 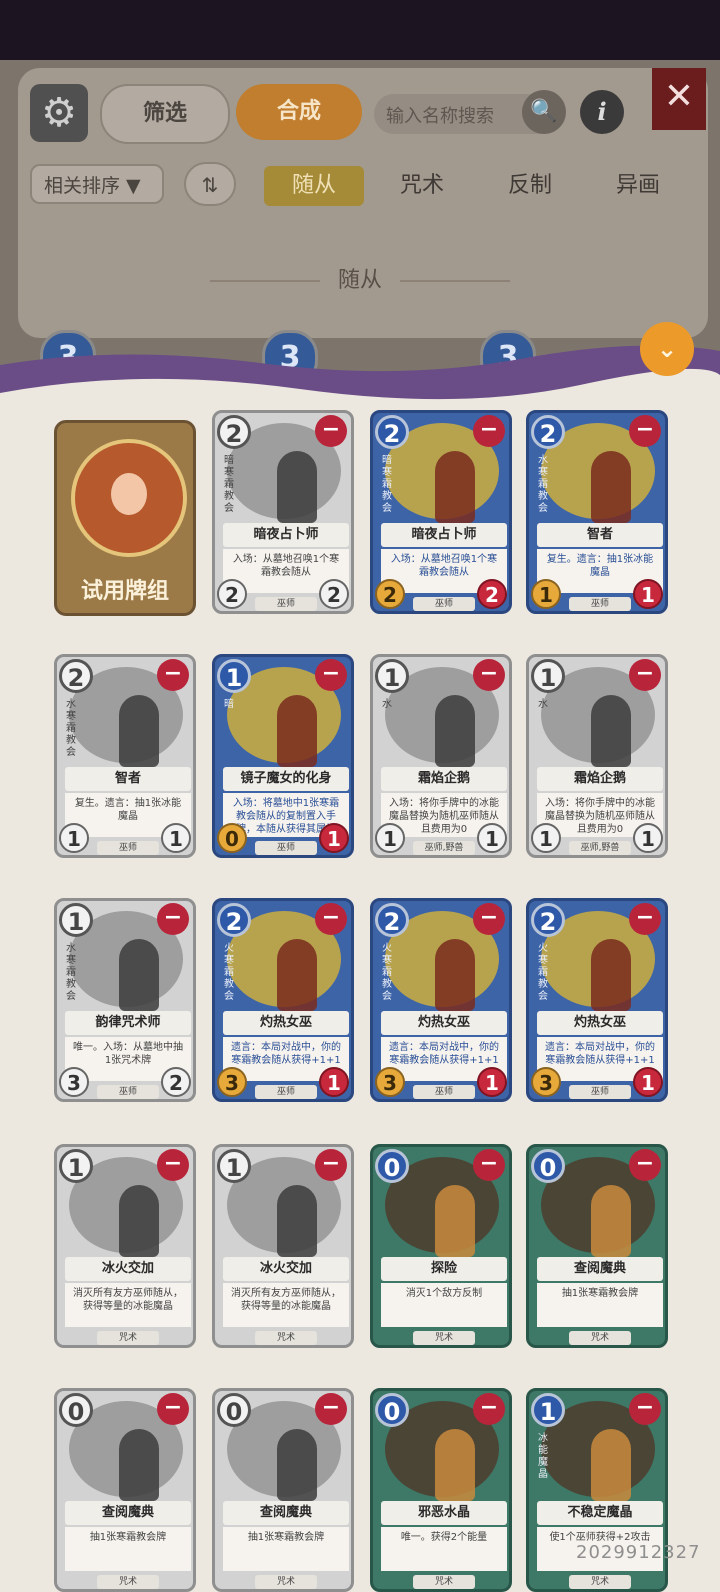 I want to click on collapse-icon: ⌄, so click(x=667, y=349).